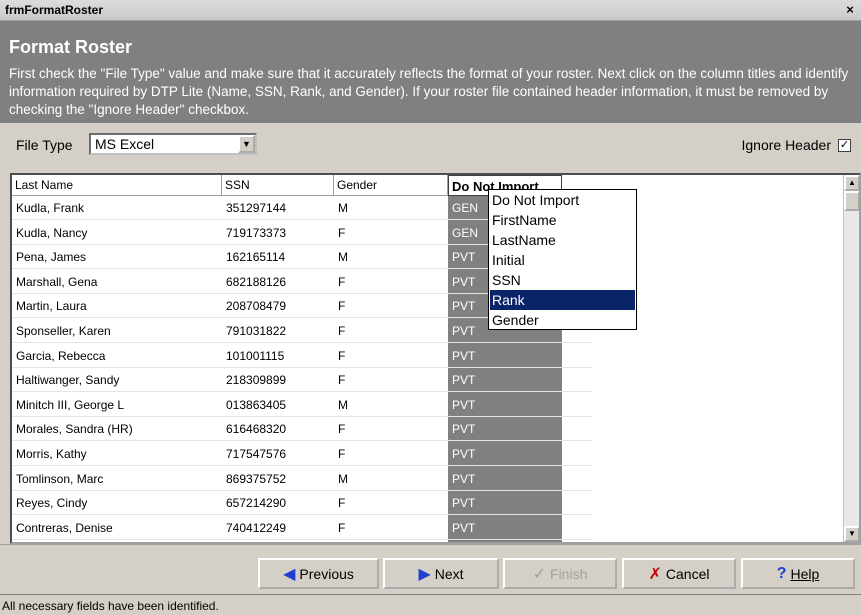  What do you see at coordinates (302, 356) in the screenshot?
I see `table-row: Garcia, Rebecca 101001115 F PVT` at bounding box center [302, 356].